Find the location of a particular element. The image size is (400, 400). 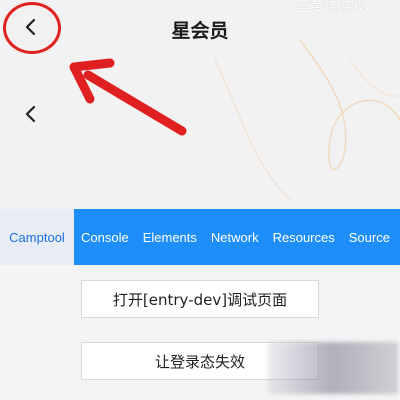

page-title: 星会员 is located at coordinates (200, 31).